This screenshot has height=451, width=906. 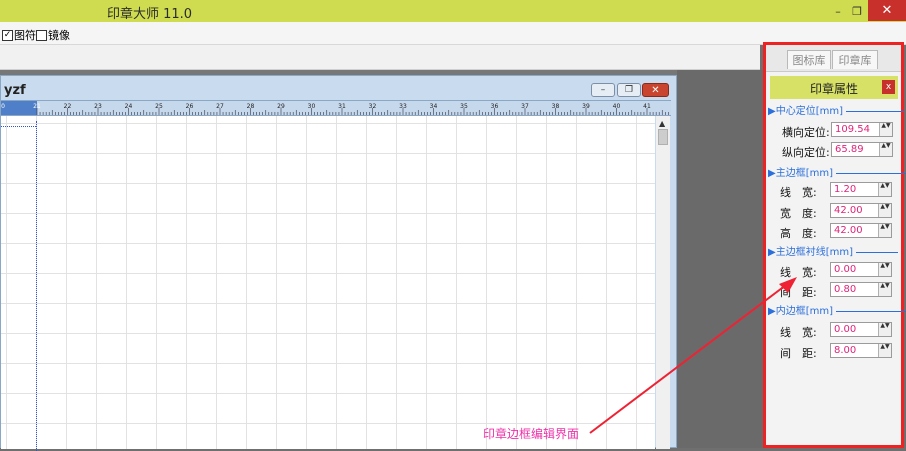 I want to click on tab-stamp-library: 印章库, so click(x=855, y=59).